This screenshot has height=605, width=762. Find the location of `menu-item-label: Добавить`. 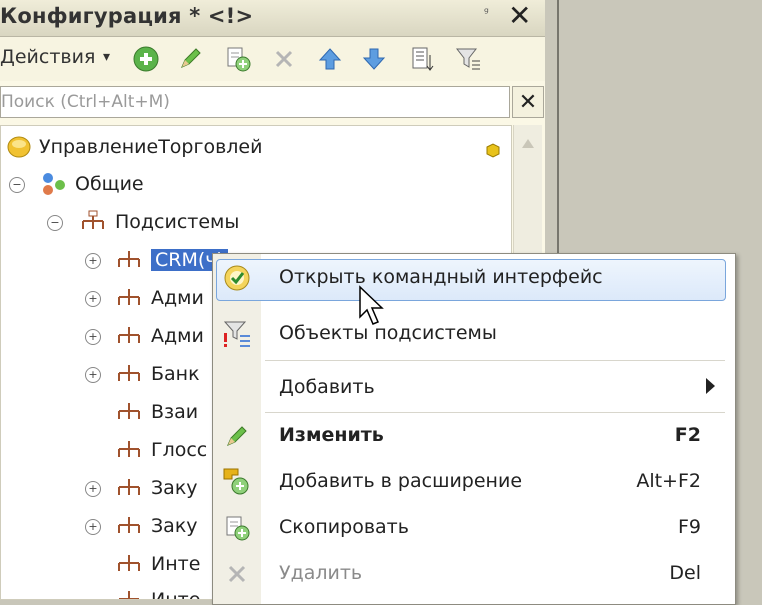

menu-item-label: Добавить is located at coordinates (327, 387).